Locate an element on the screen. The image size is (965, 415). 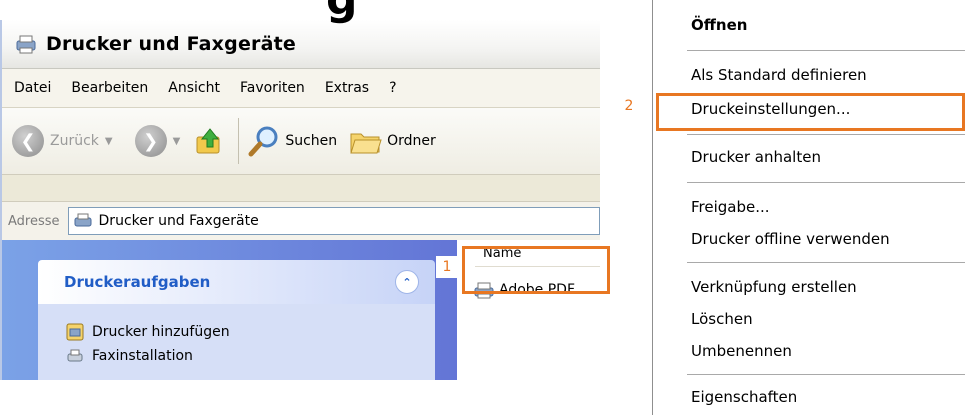
search-label: Suchen is located at coordinates (311, 141).